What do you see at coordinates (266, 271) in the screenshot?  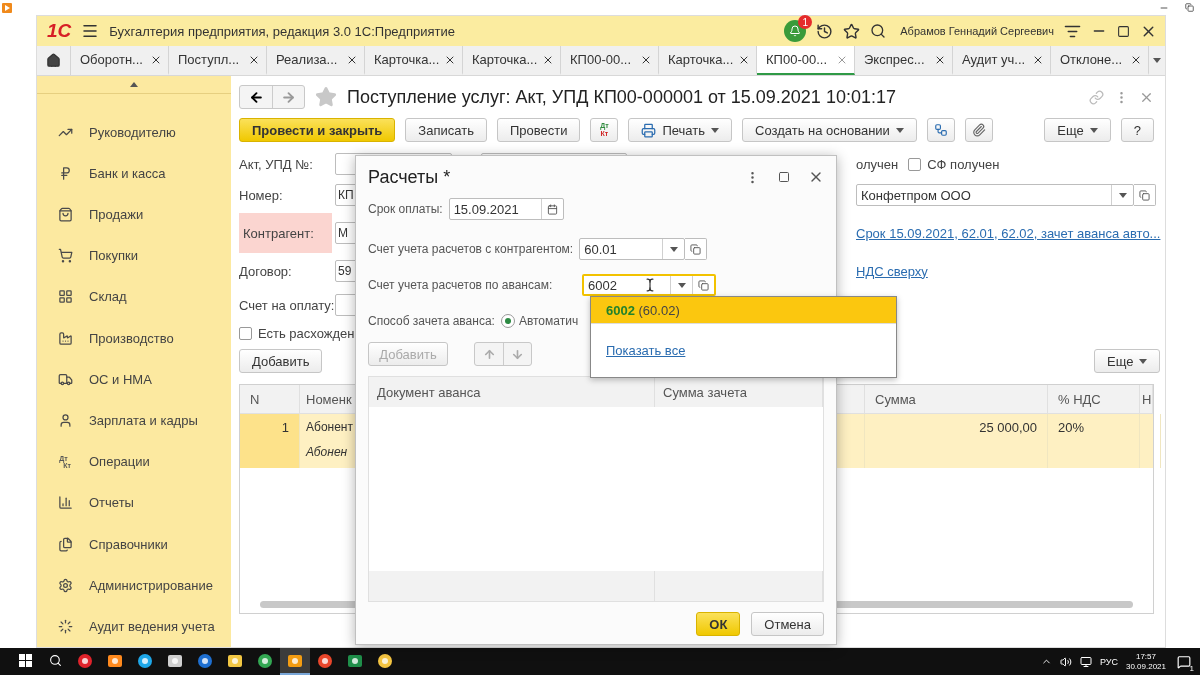 I see `field-label: Договор:` at bounding box center [266, 271].